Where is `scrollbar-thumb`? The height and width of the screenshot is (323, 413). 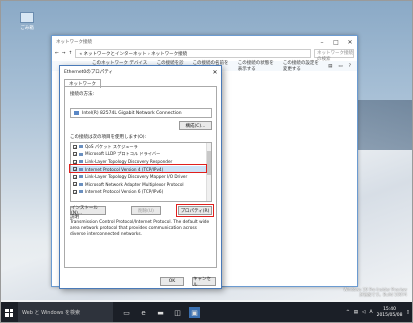 scrollbar-thumb is located at coordinates (209, 163).